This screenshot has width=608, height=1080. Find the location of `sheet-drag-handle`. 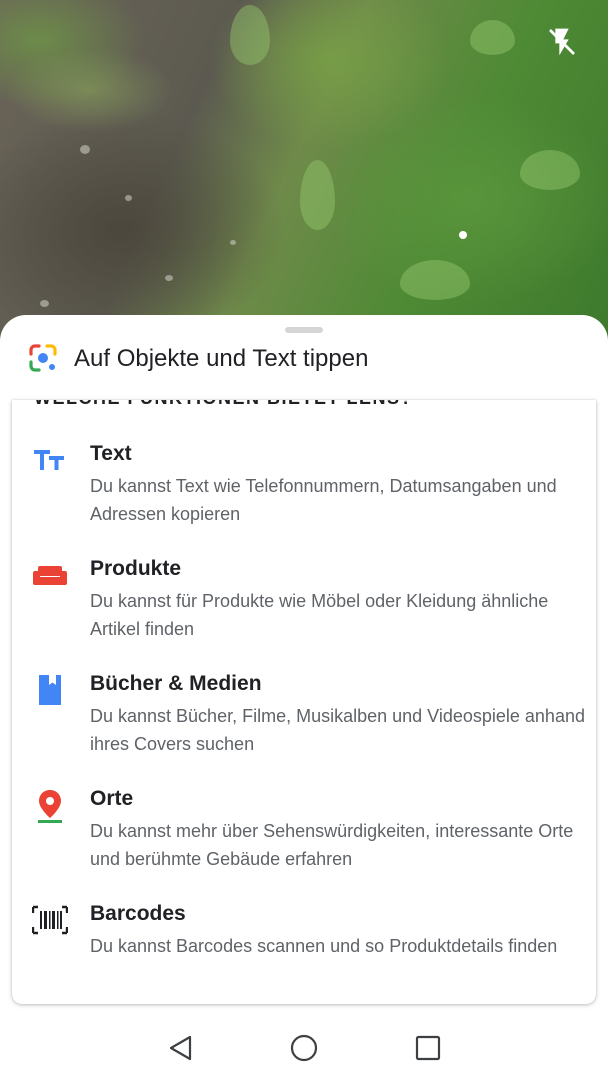

sheet-drag-handle is located at coordinates (304, 330).